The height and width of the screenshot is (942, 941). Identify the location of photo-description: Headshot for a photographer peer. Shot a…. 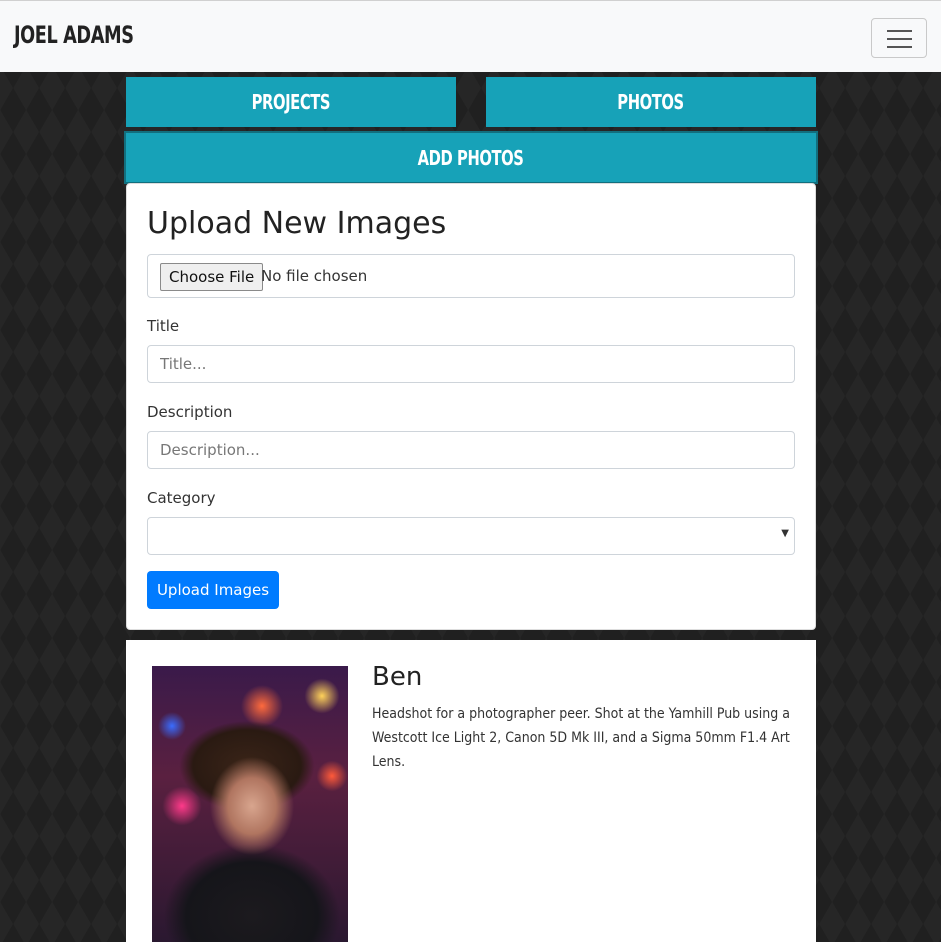
(581, 738).